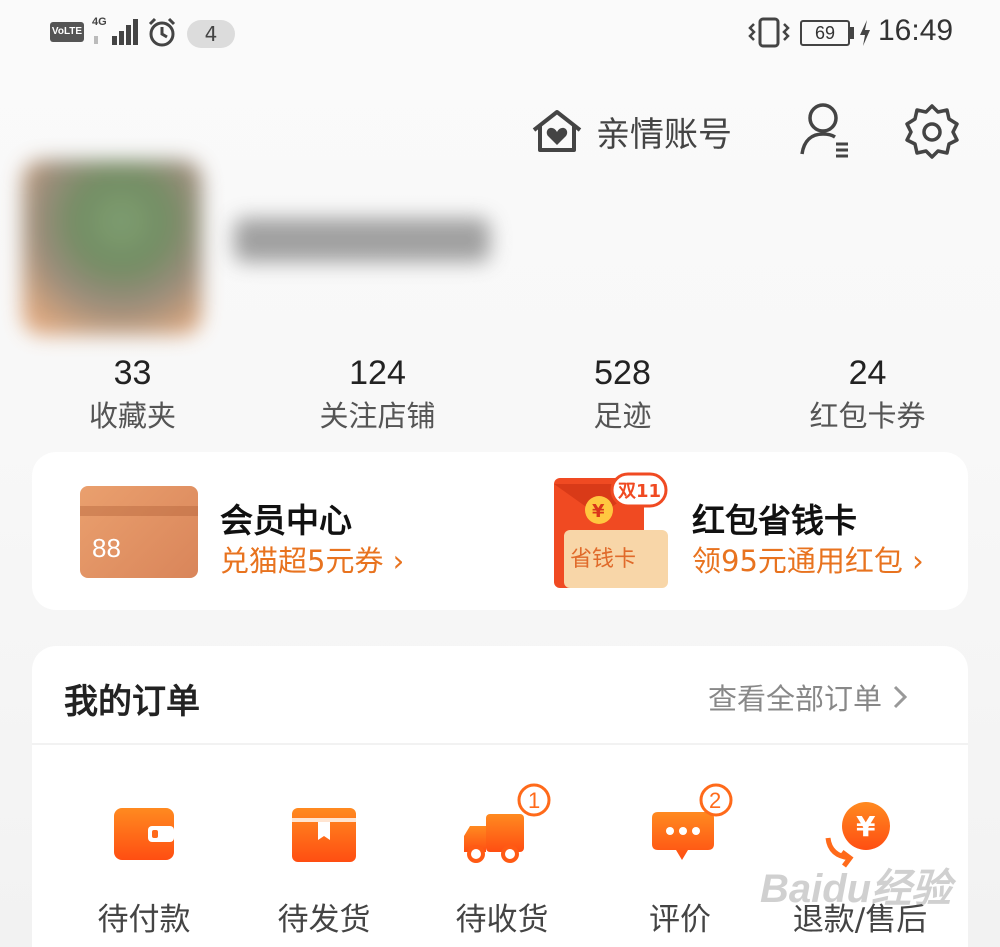 Image resolution: width=1000 pixels, height=947 pixels. Describe the element at coordinates (67, 32) in the screenshot. I see `volte-indicator: VoLTE` at that location.